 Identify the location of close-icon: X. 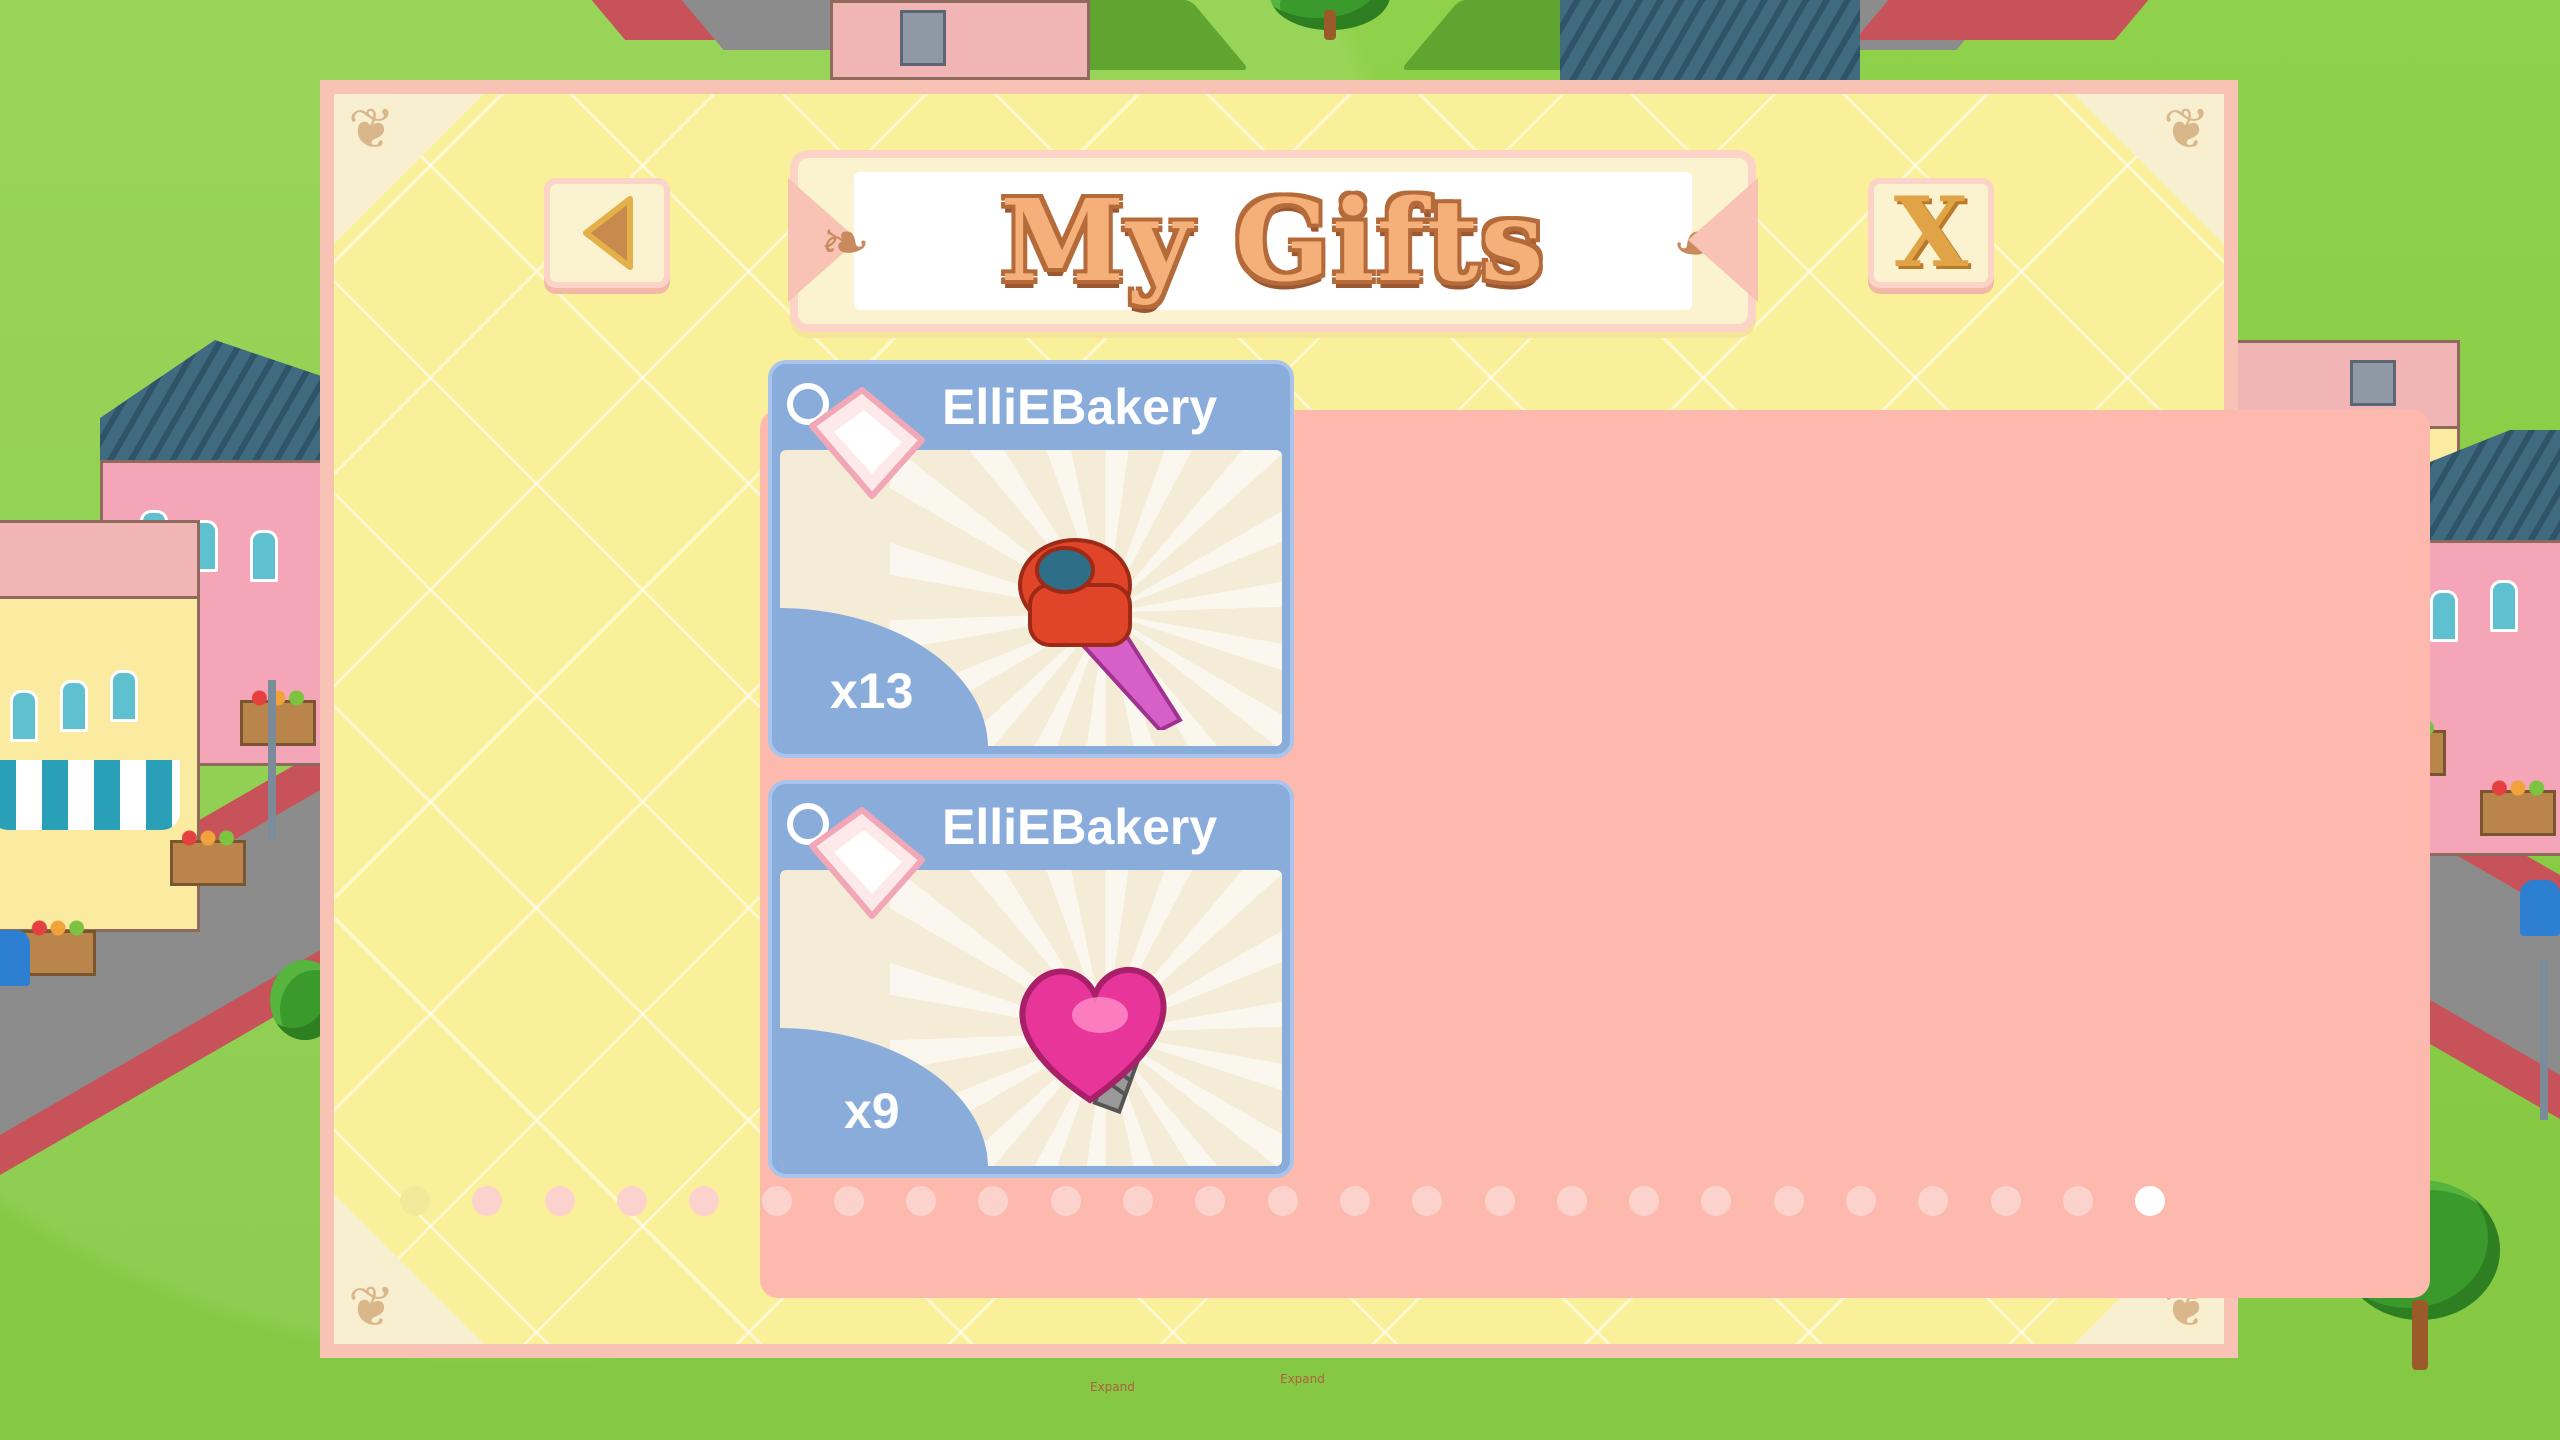
(1931, 232).